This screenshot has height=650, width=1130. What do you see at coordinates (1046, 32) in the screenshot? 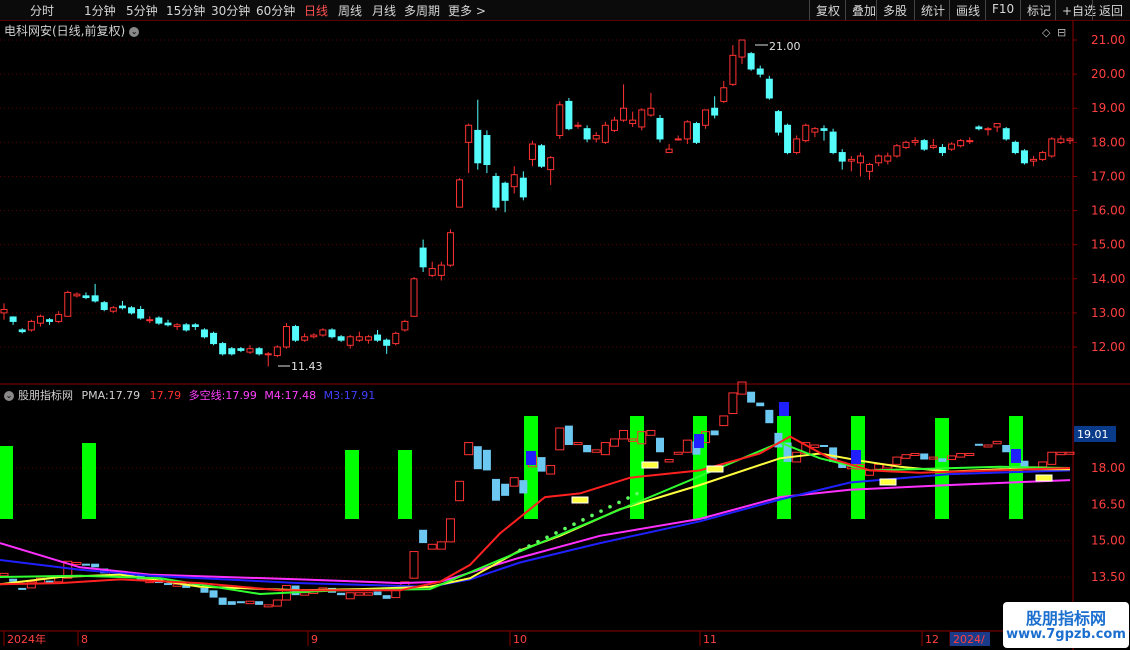
I see `diamond-icon: ◇` at bounding box center [1046, 32].